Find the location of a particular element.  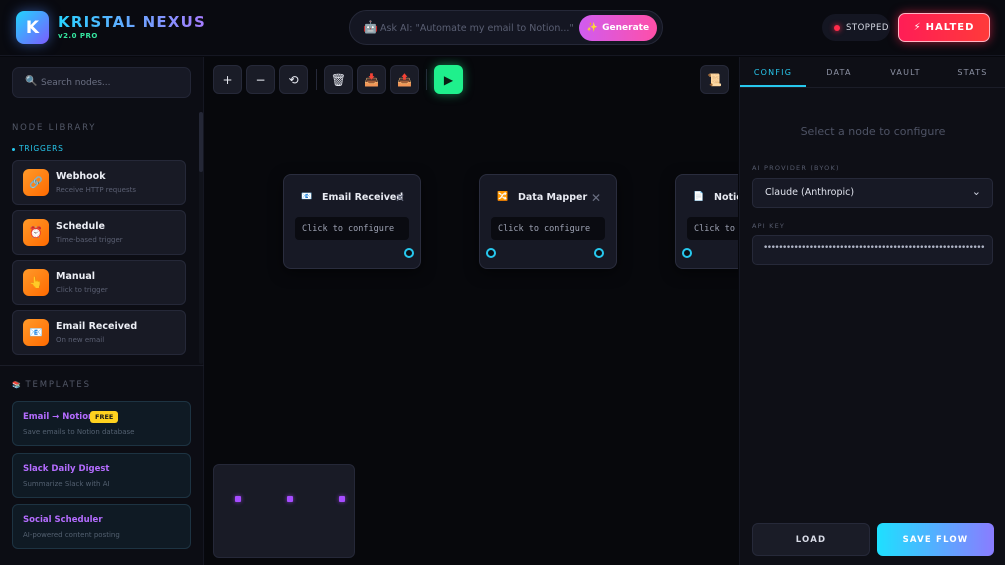

tab-data: DATA is located at coordinates (839, 72).